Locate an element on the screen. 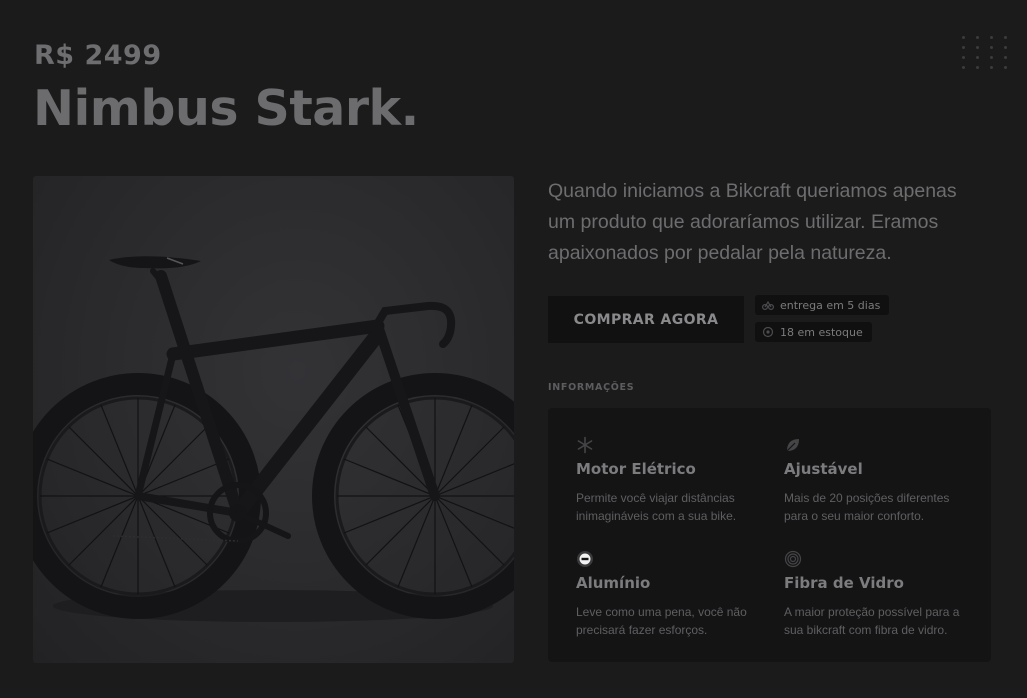 The image size is (1027, 698). fingerprint-icon is located at coordinates (793, 559).